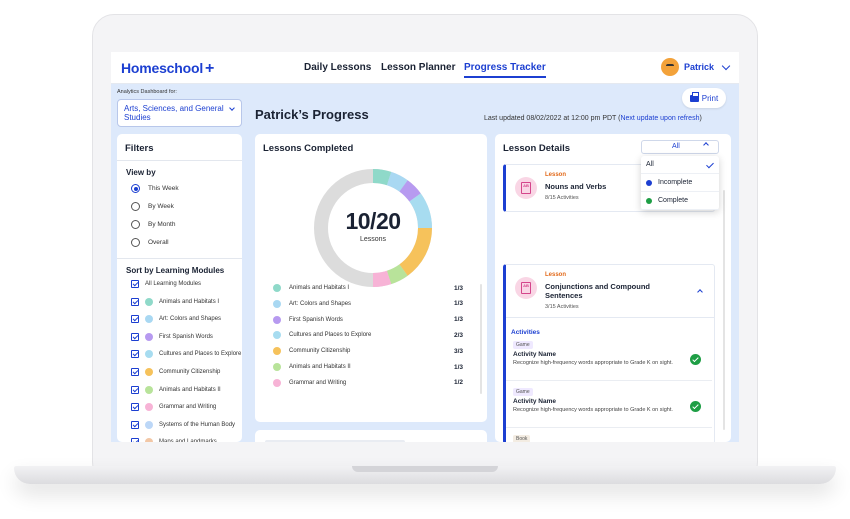  What do you see at coordinates (458, 383) in the screenshot?
I see `module-progress-value: 1/2` at bounding box center [458, 383].